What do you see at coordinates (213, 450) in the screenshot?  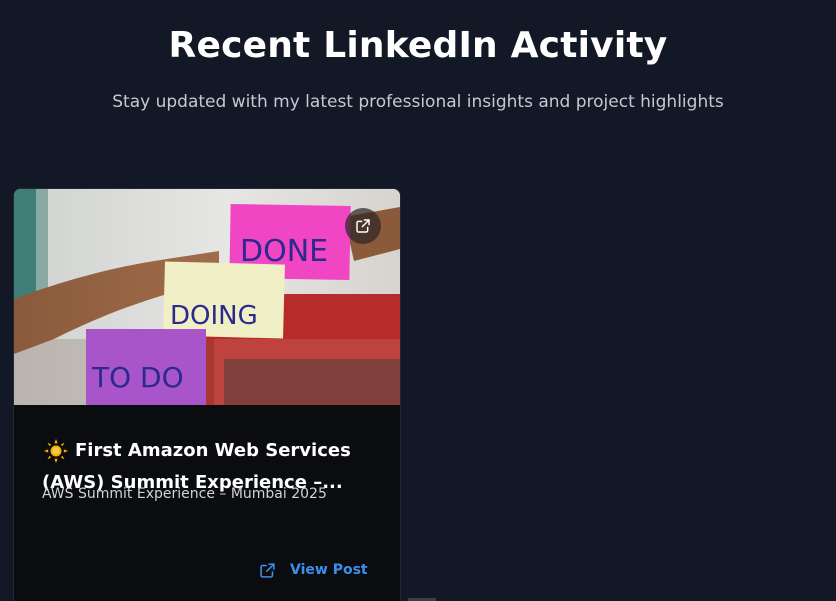 I see `post-title-line-1: First Amazon Web Services` at bounding box center [213, 450].